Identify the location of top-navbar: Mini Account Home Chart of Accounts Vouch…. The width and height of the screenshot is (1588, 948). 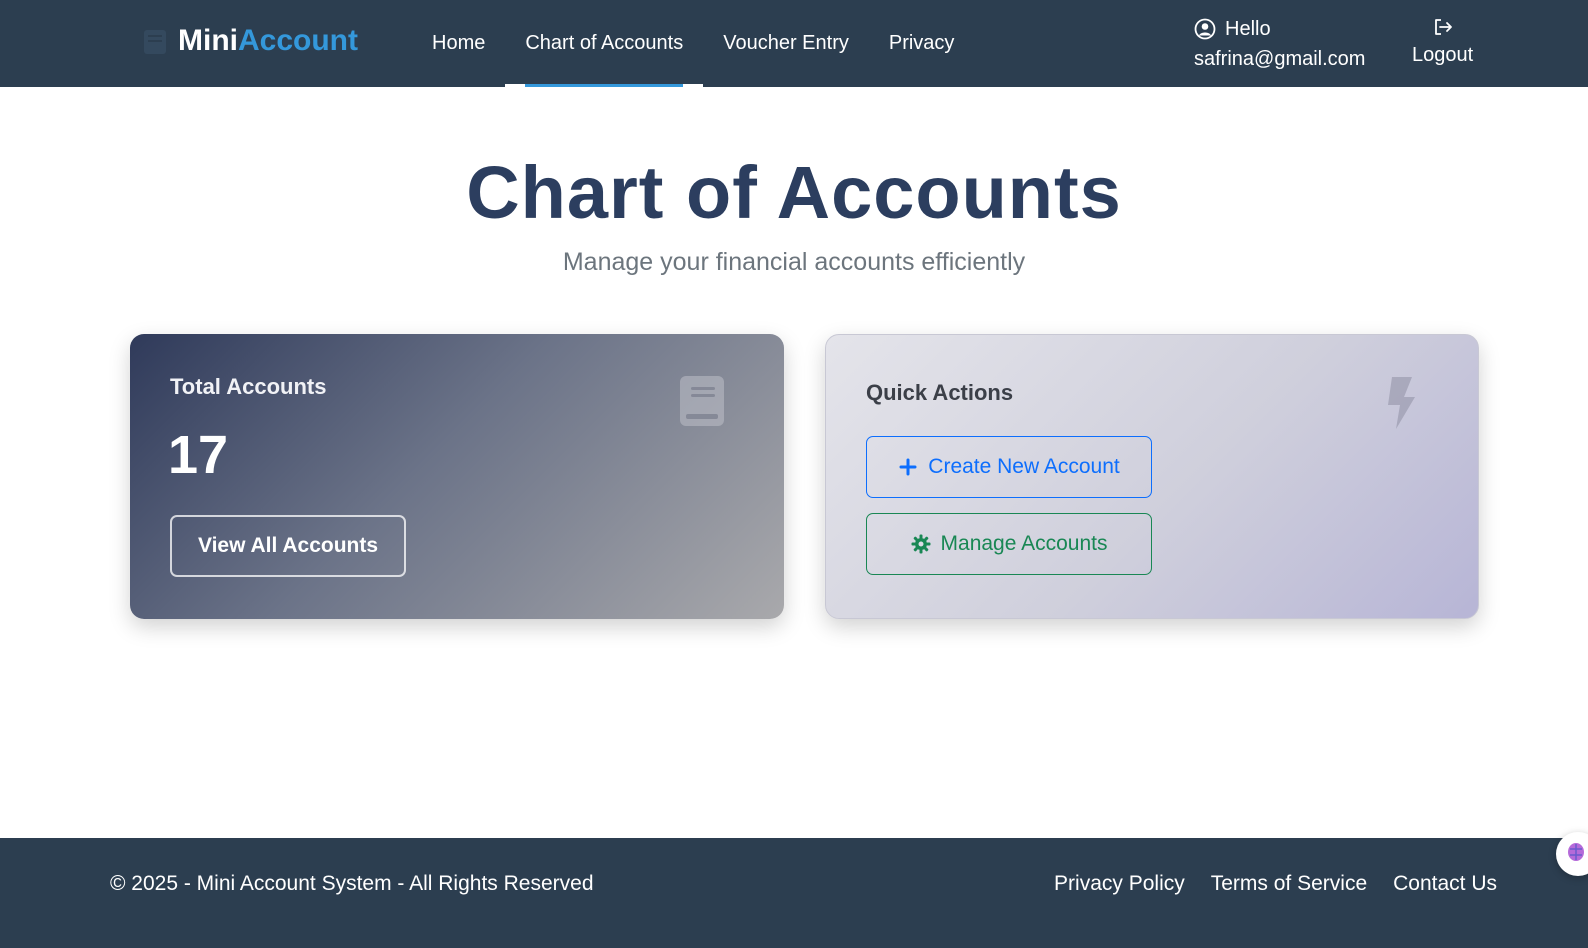
(794, 43).